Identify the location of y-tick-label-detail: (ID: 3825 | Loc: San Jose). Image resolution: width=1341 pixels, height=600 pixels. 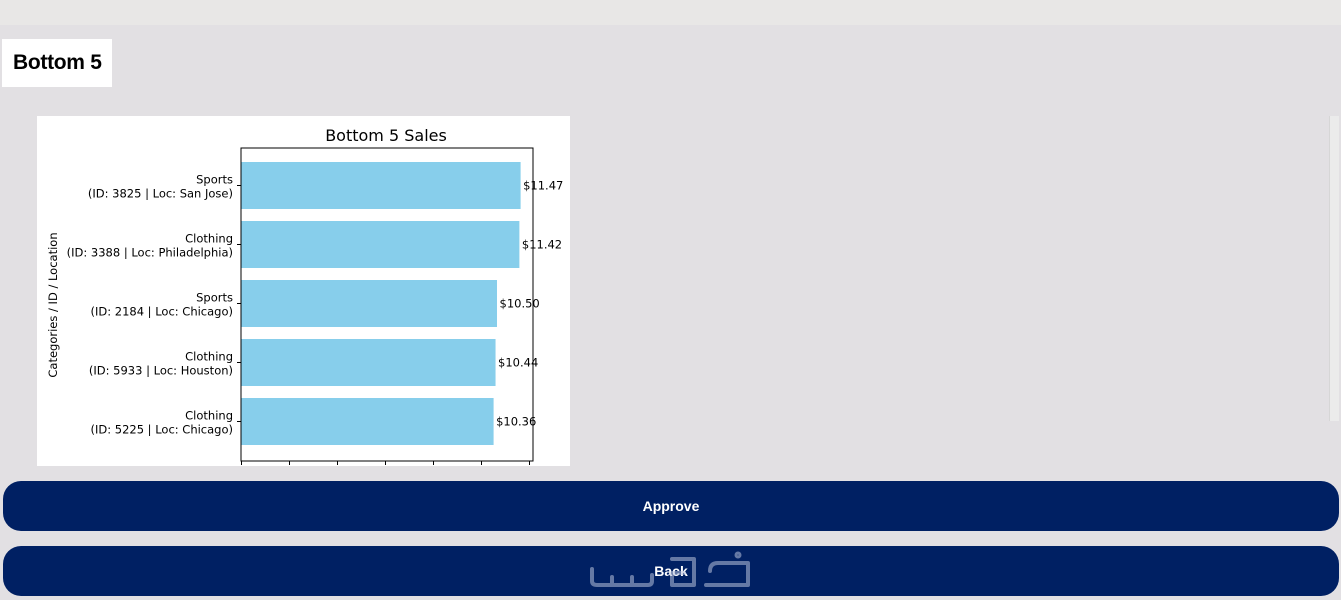
(160, 194).